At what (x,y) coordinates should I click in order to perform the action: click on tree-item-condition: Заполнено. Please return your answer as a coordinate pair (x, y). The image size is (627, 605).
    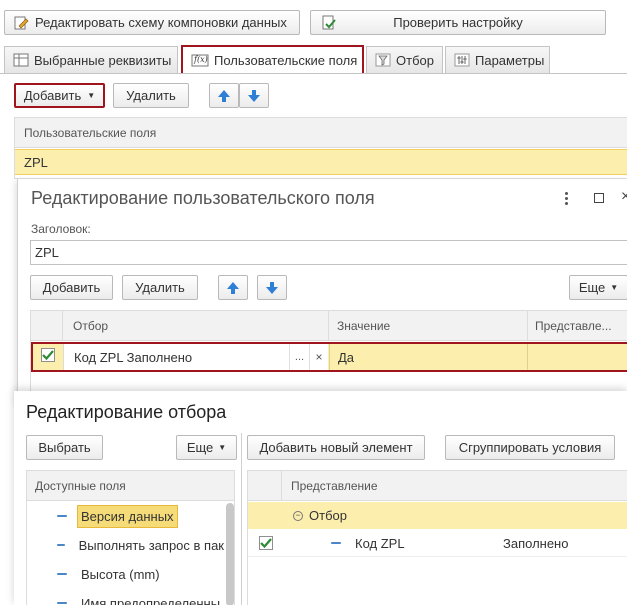
    Looking at the image, I should click on (536, 543).